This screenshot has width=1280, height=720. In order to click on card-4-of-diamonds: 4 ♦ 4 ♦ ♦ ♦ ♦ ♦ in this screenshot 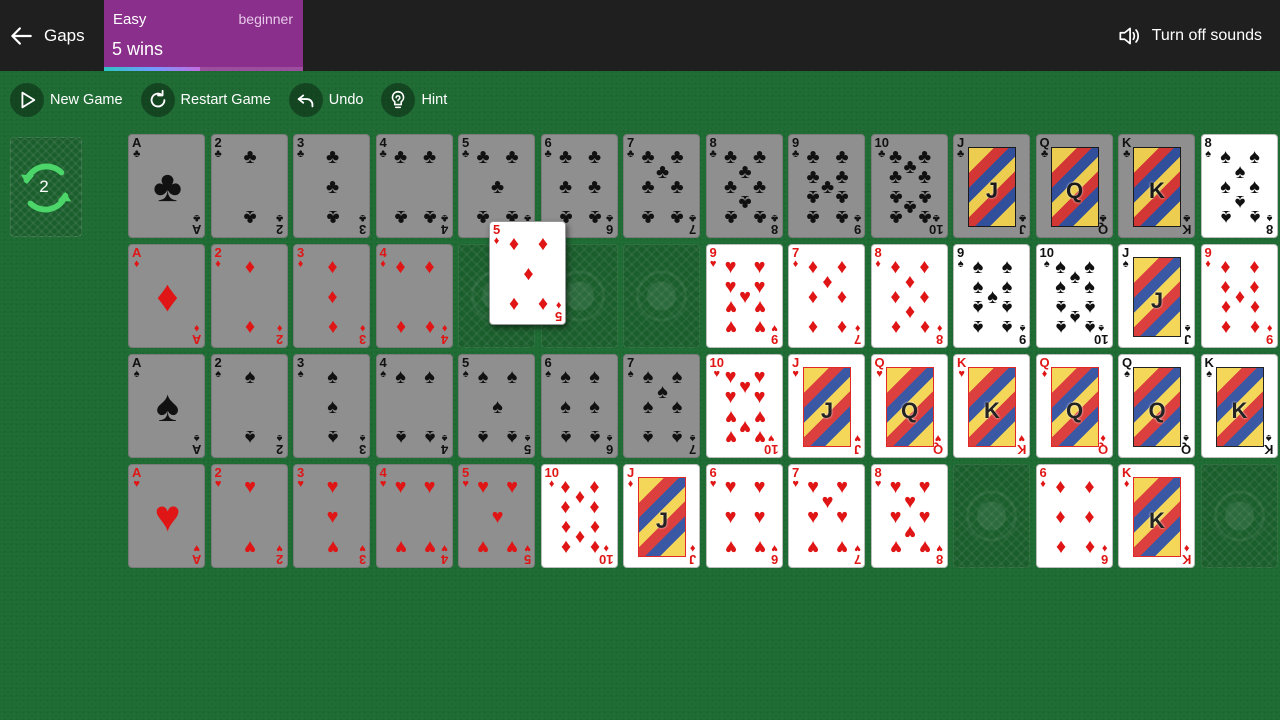, I will do `click(414, 296)`.